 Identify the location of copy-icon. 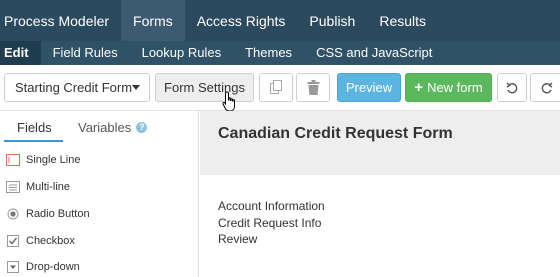
(276, 87).